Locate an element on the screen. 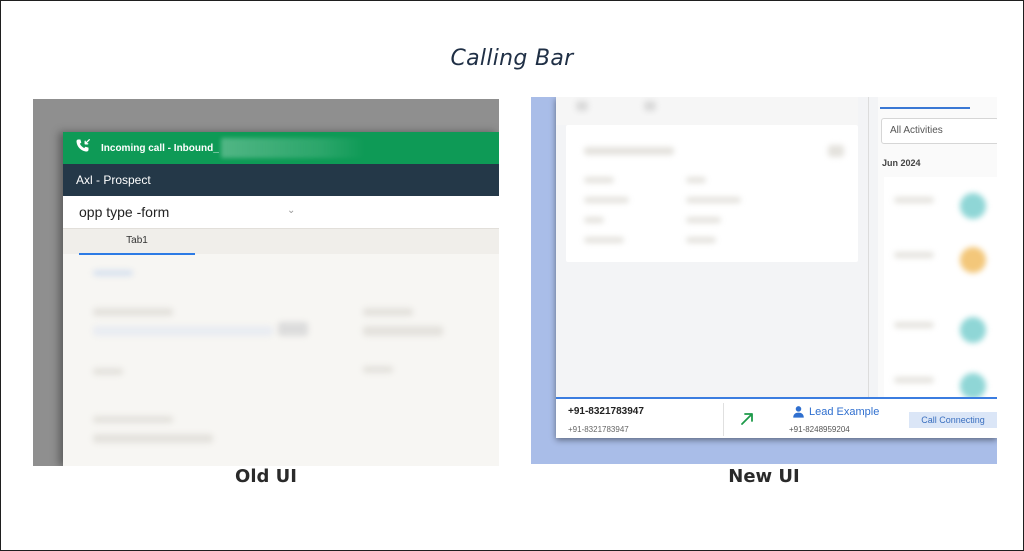 The height and width of the screenshot is (551, 1024). call-status-badge: Call Connecting is located at coordinates (953, 420).